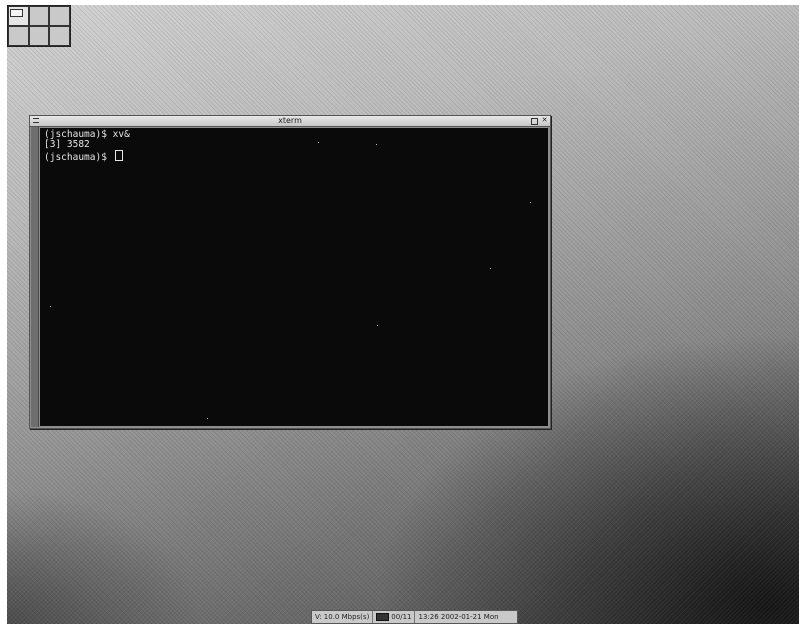 This screenshot has width=804, height=628. I want to click on mail-icon, so click(383, 617).